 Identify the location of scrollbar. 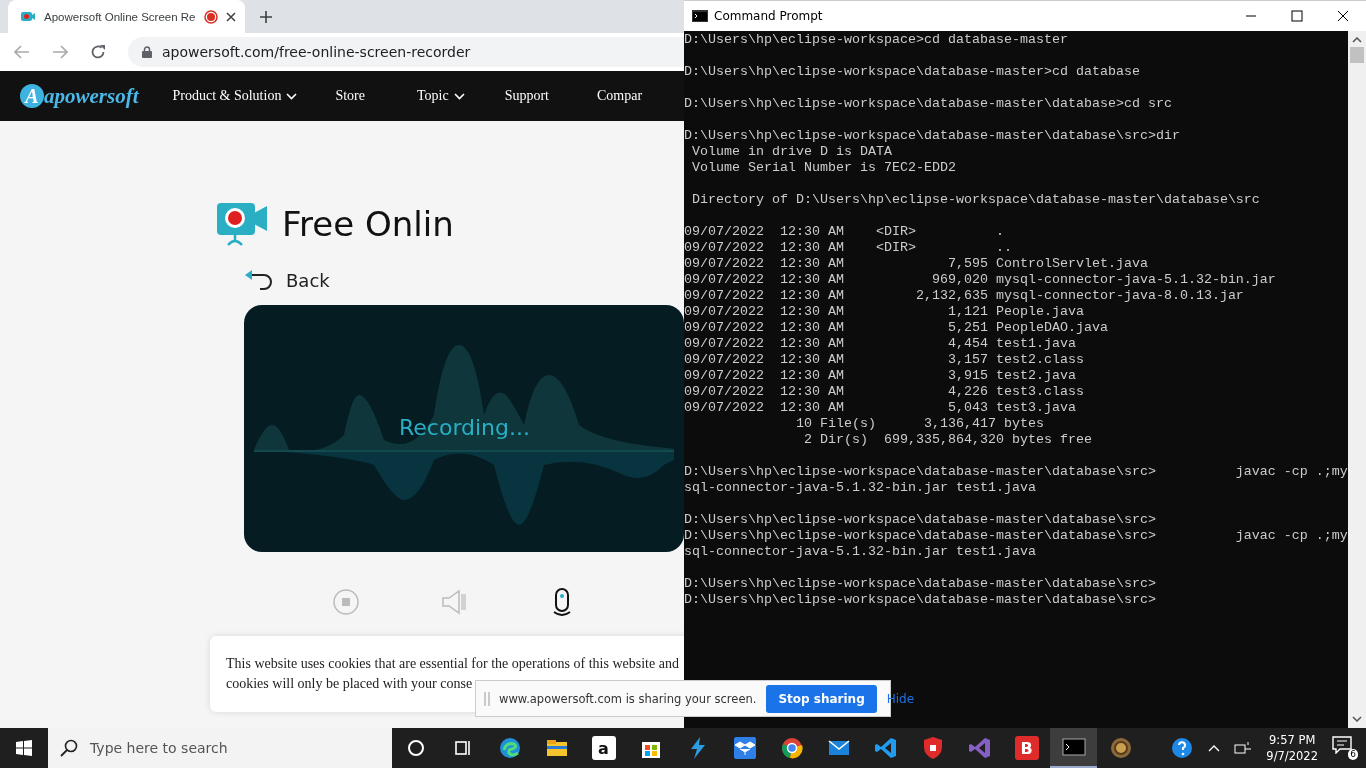
(1357, 379).